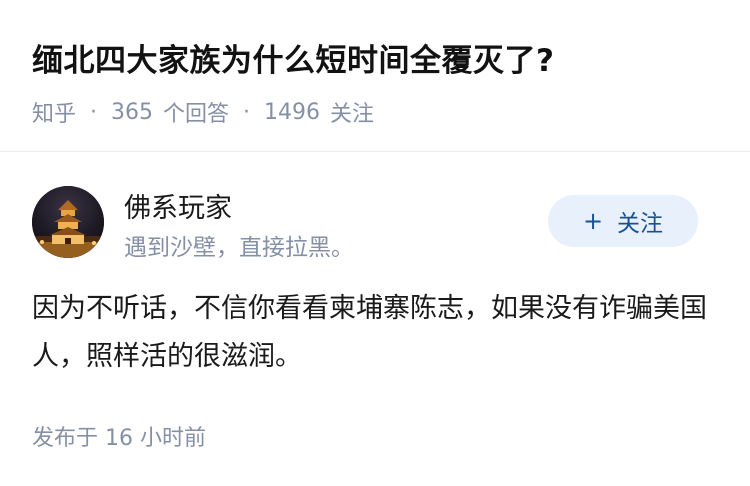  What do you see at coordinates (640, 224) in the screenshot?
I see `follow-button-label: 关注` at bounding box center [640, 224].